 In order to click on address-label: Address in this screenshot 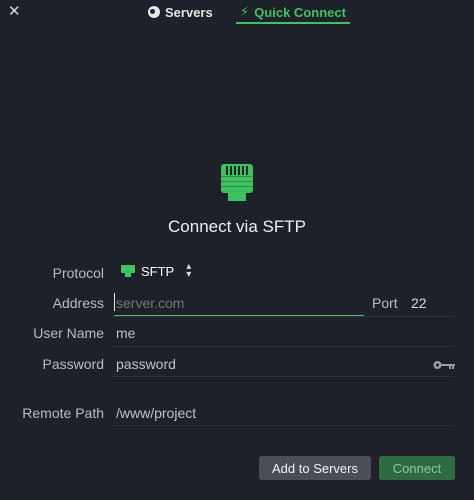, I will do `click(78, 303)`.